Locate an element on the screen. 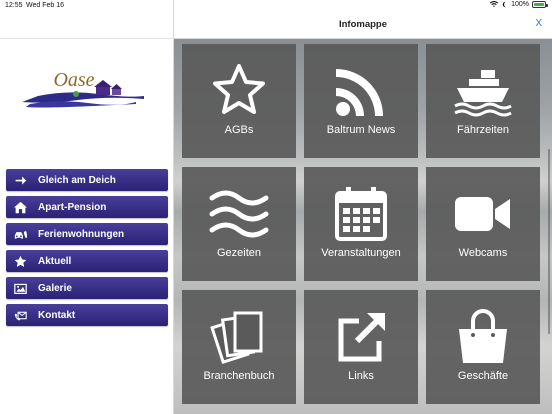 This screenshot has height=414, width=552. sidebar-item-galerie: Galerie is located at coordinates (87, 288).